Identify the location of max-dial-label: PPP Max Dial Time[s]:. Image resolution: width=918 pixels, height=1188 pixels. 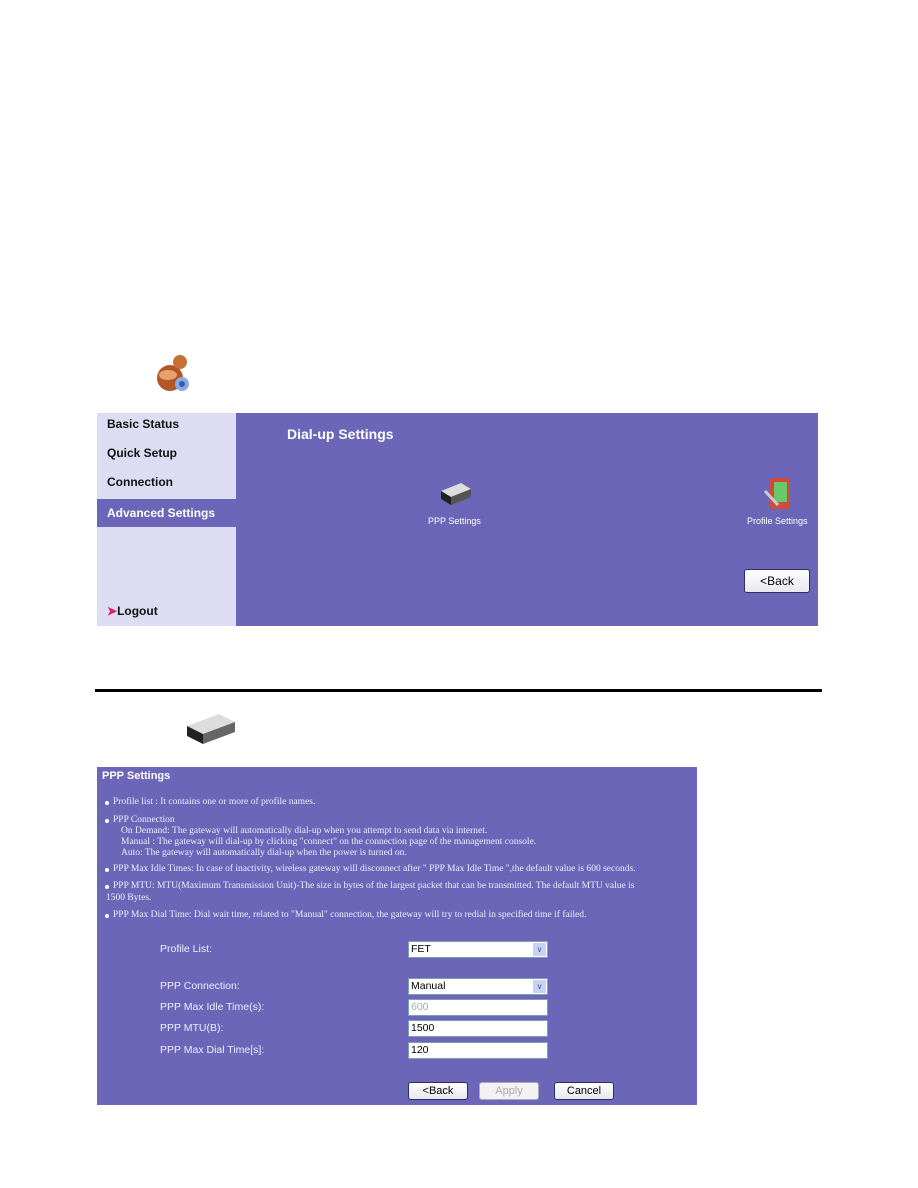
(212, 1050).